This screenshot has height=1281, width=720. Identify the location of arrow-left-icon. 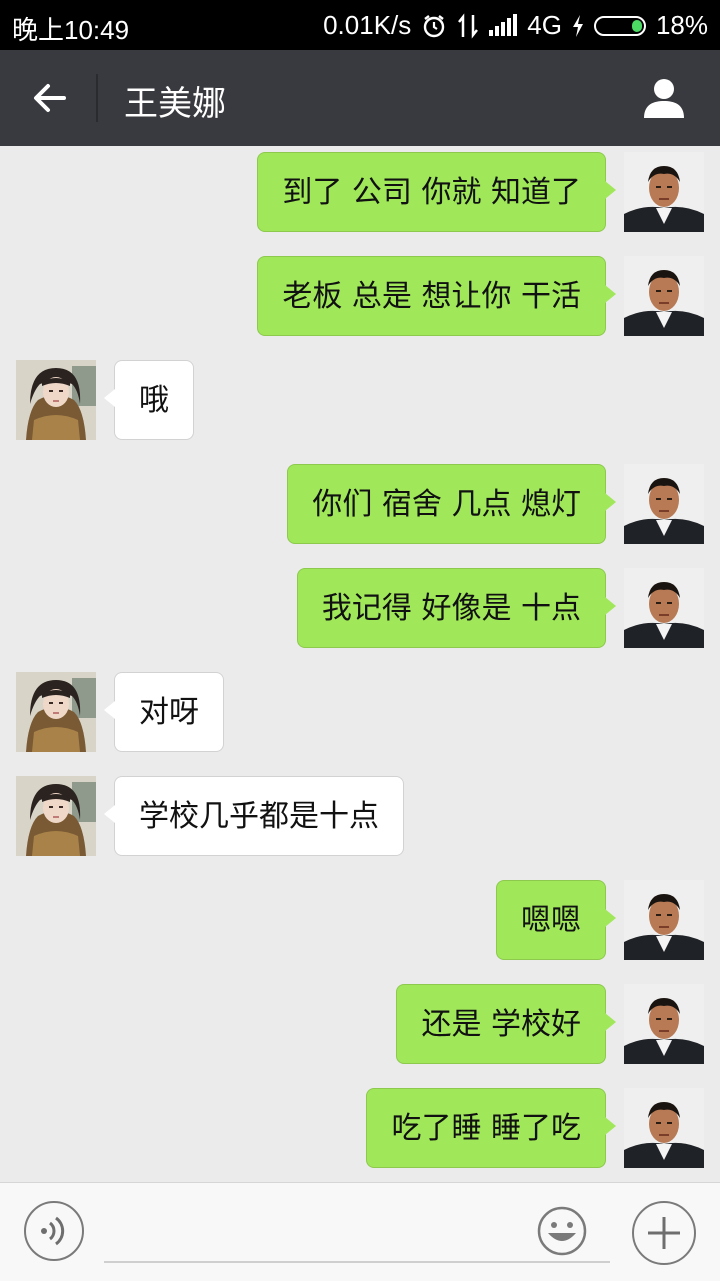
(50, 98).